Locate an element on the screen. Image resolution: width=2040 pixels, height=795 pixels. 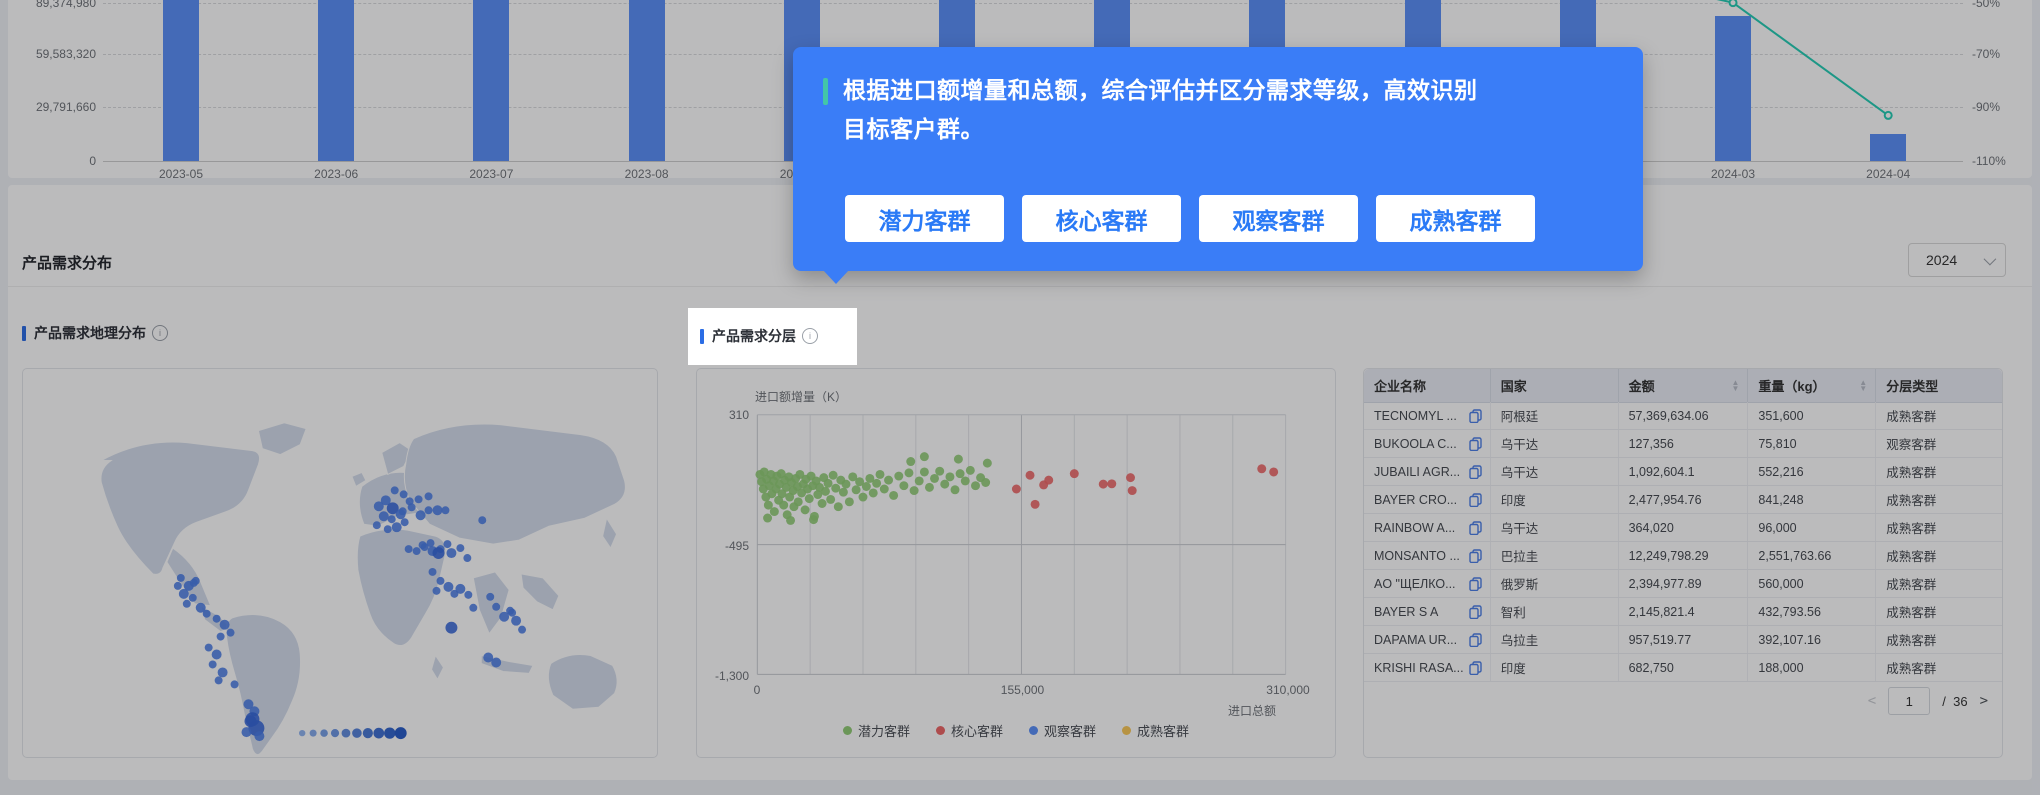
tooltip-buttons: 潜力客群 核心客群 观察客群 成熟客群 is located at coordinates (1190, 218).